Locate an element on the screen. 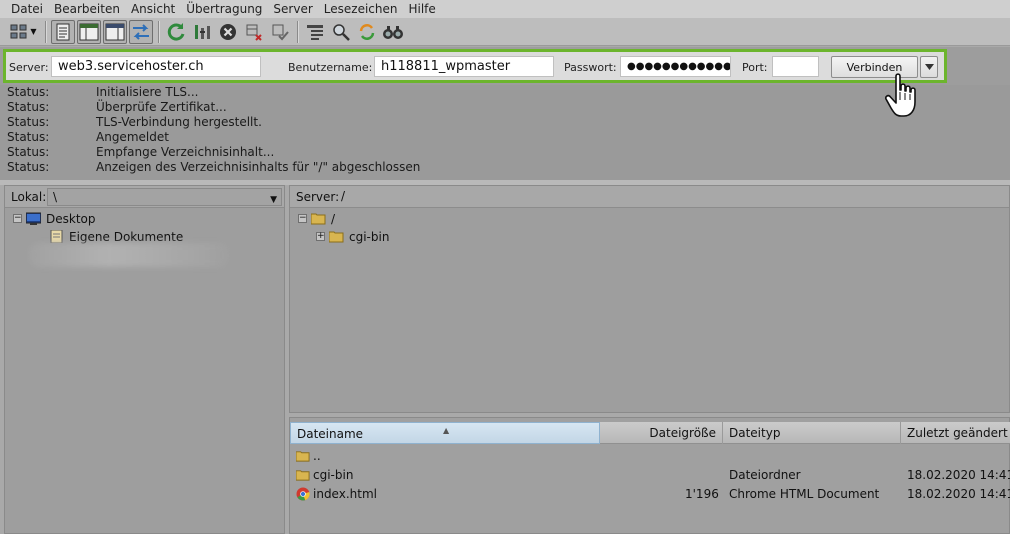 This screenshot has width=1010, height=534. compare-icon is located at coordinates (341, 32).